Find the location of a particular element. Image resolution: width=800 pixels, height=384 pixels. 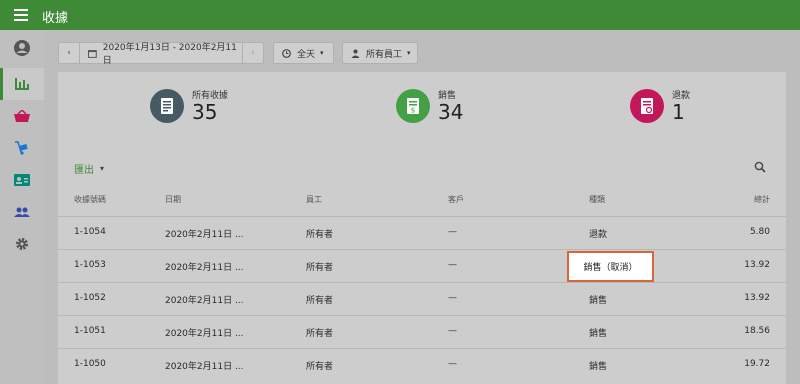

refunds-count: 1 is located at coordinates (678, 112).